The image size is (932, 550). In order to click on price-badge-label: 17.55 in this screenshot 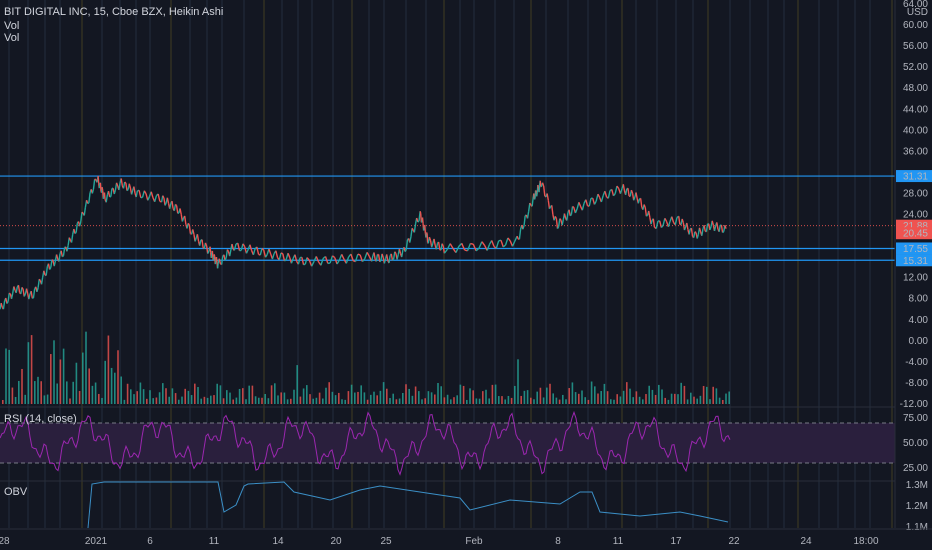, I will do `click(915, 249)`.